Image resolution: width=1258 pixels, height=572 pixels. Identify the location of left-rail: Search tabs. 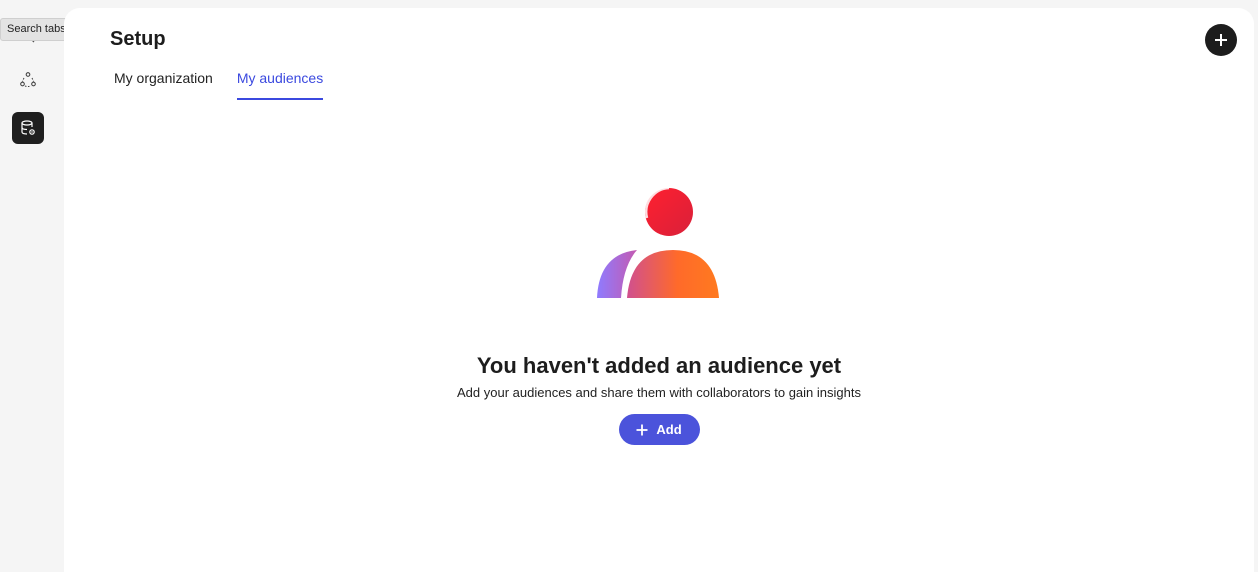
(36, 286).